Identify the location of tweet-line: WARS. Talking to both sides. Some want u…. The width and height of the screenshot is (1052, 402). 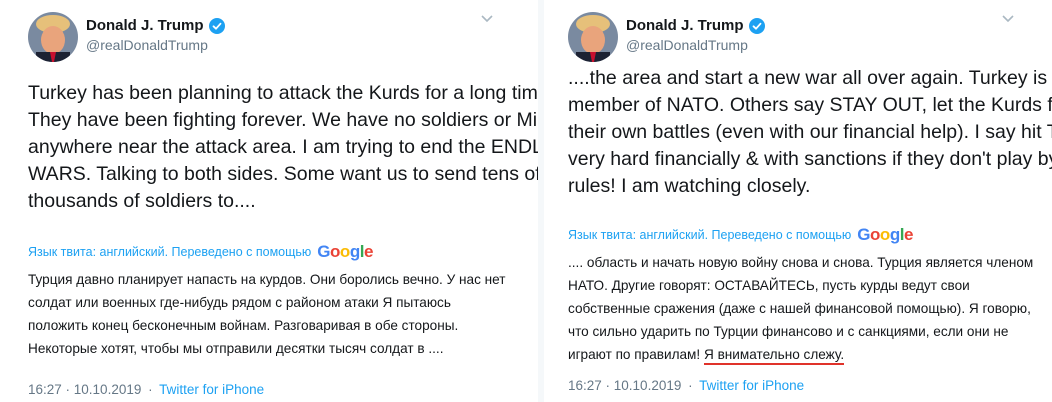
(283, 174).